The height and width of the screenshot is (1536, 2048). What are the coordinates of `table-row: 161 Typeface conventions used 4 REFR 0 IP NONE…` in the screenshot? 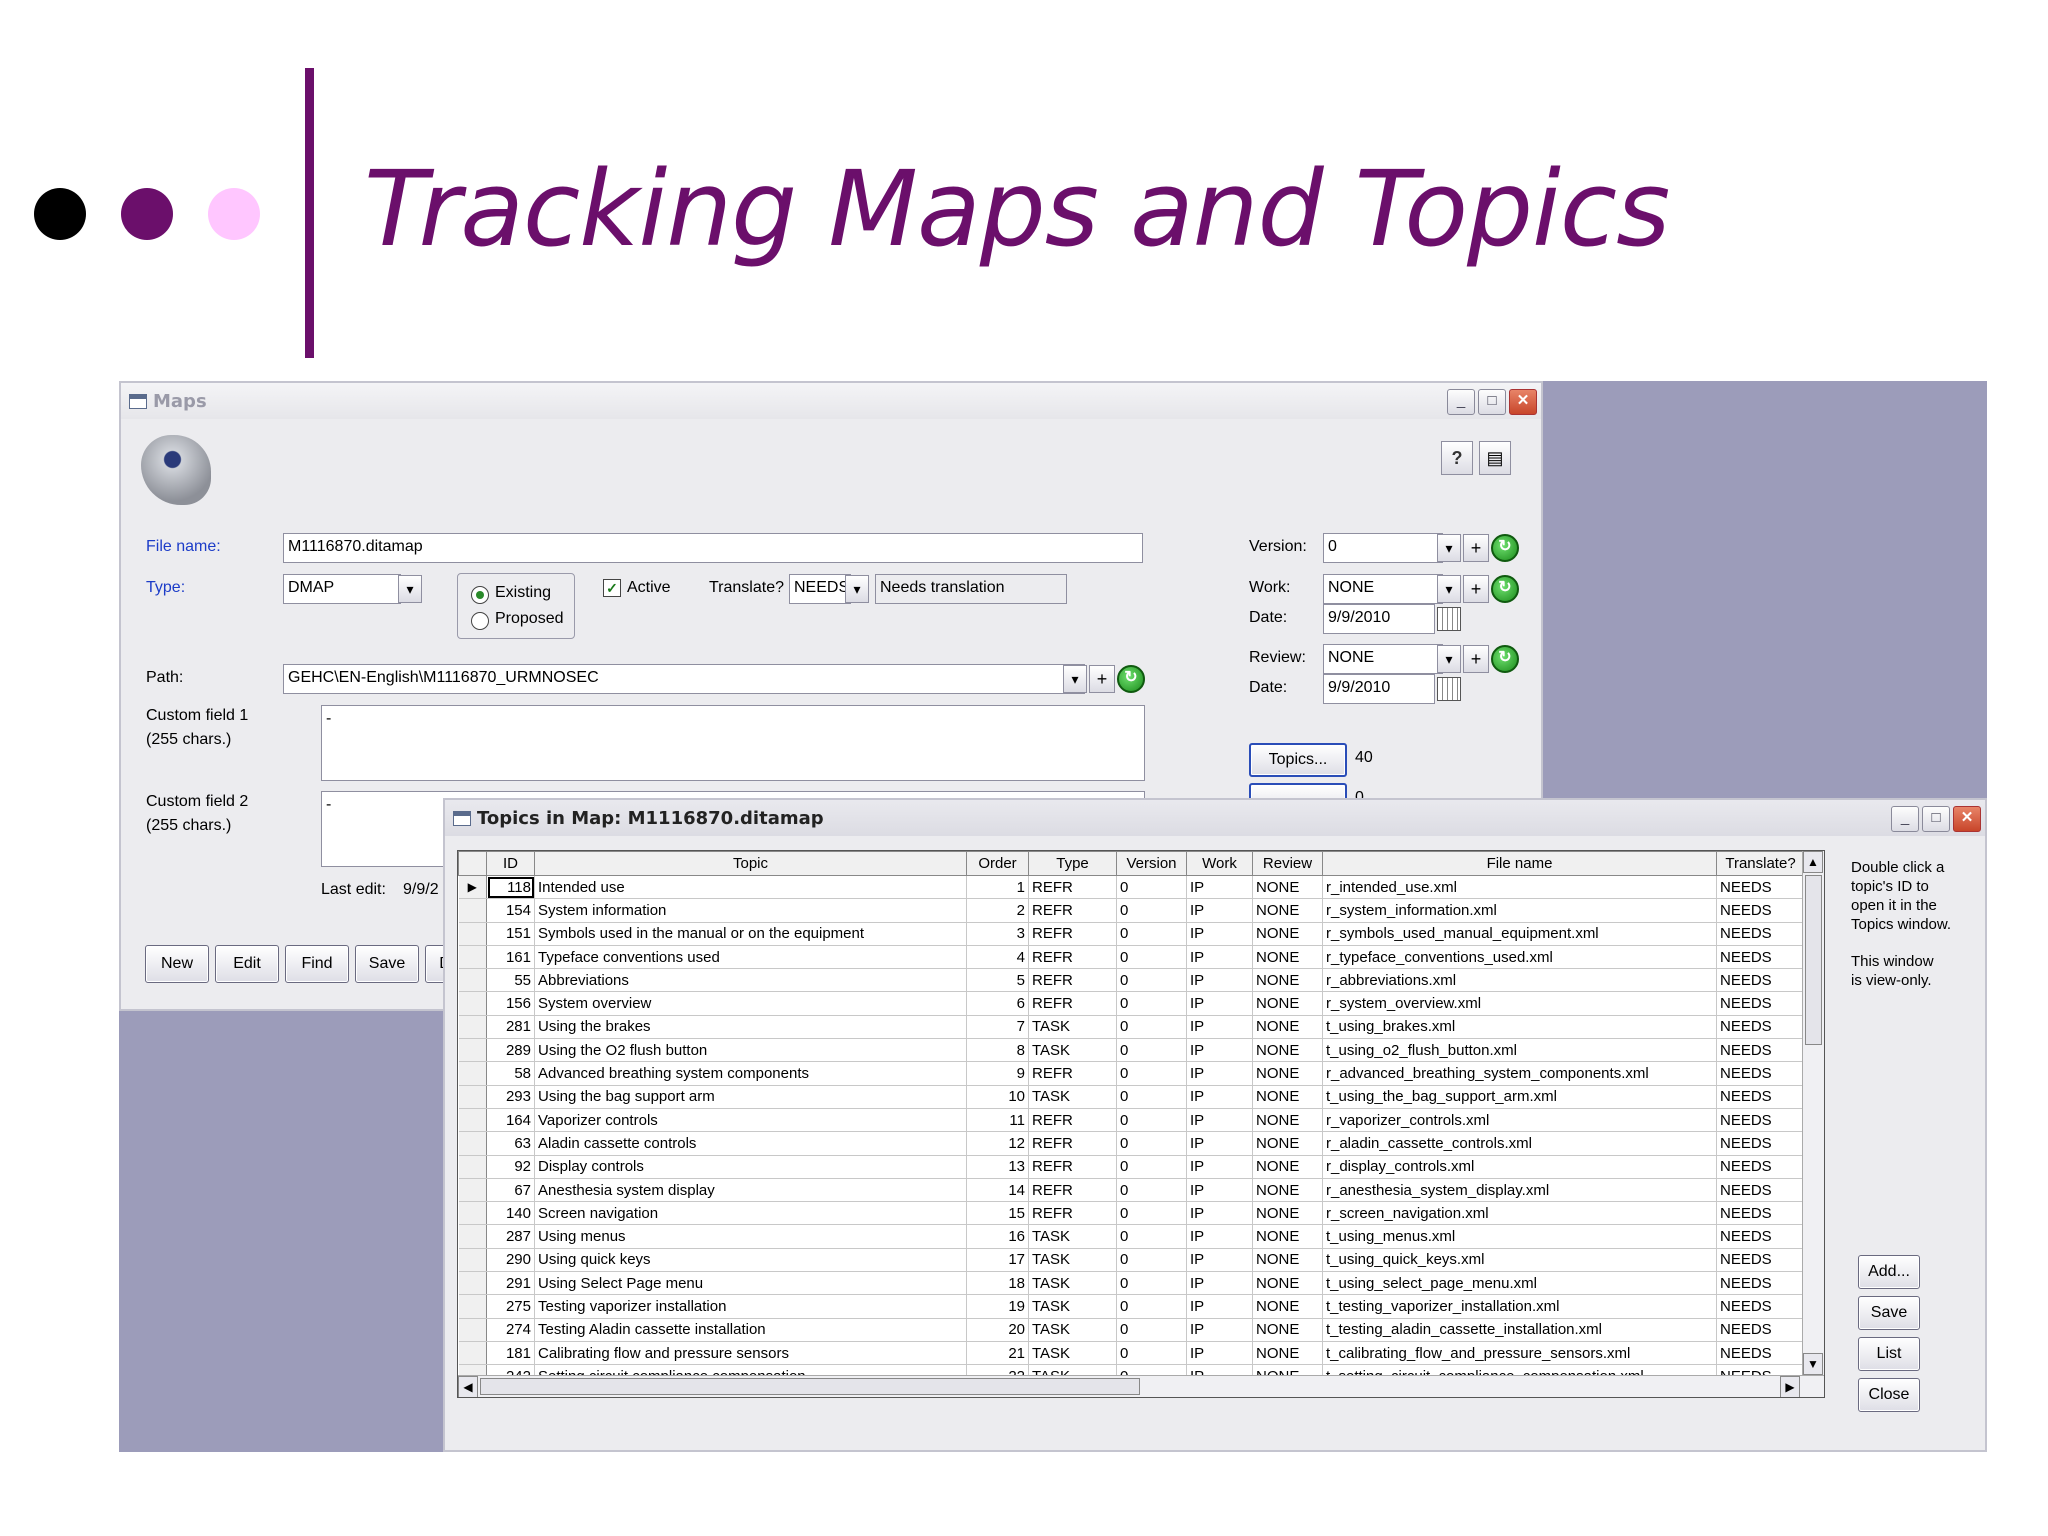 It's located at (1131, 957).